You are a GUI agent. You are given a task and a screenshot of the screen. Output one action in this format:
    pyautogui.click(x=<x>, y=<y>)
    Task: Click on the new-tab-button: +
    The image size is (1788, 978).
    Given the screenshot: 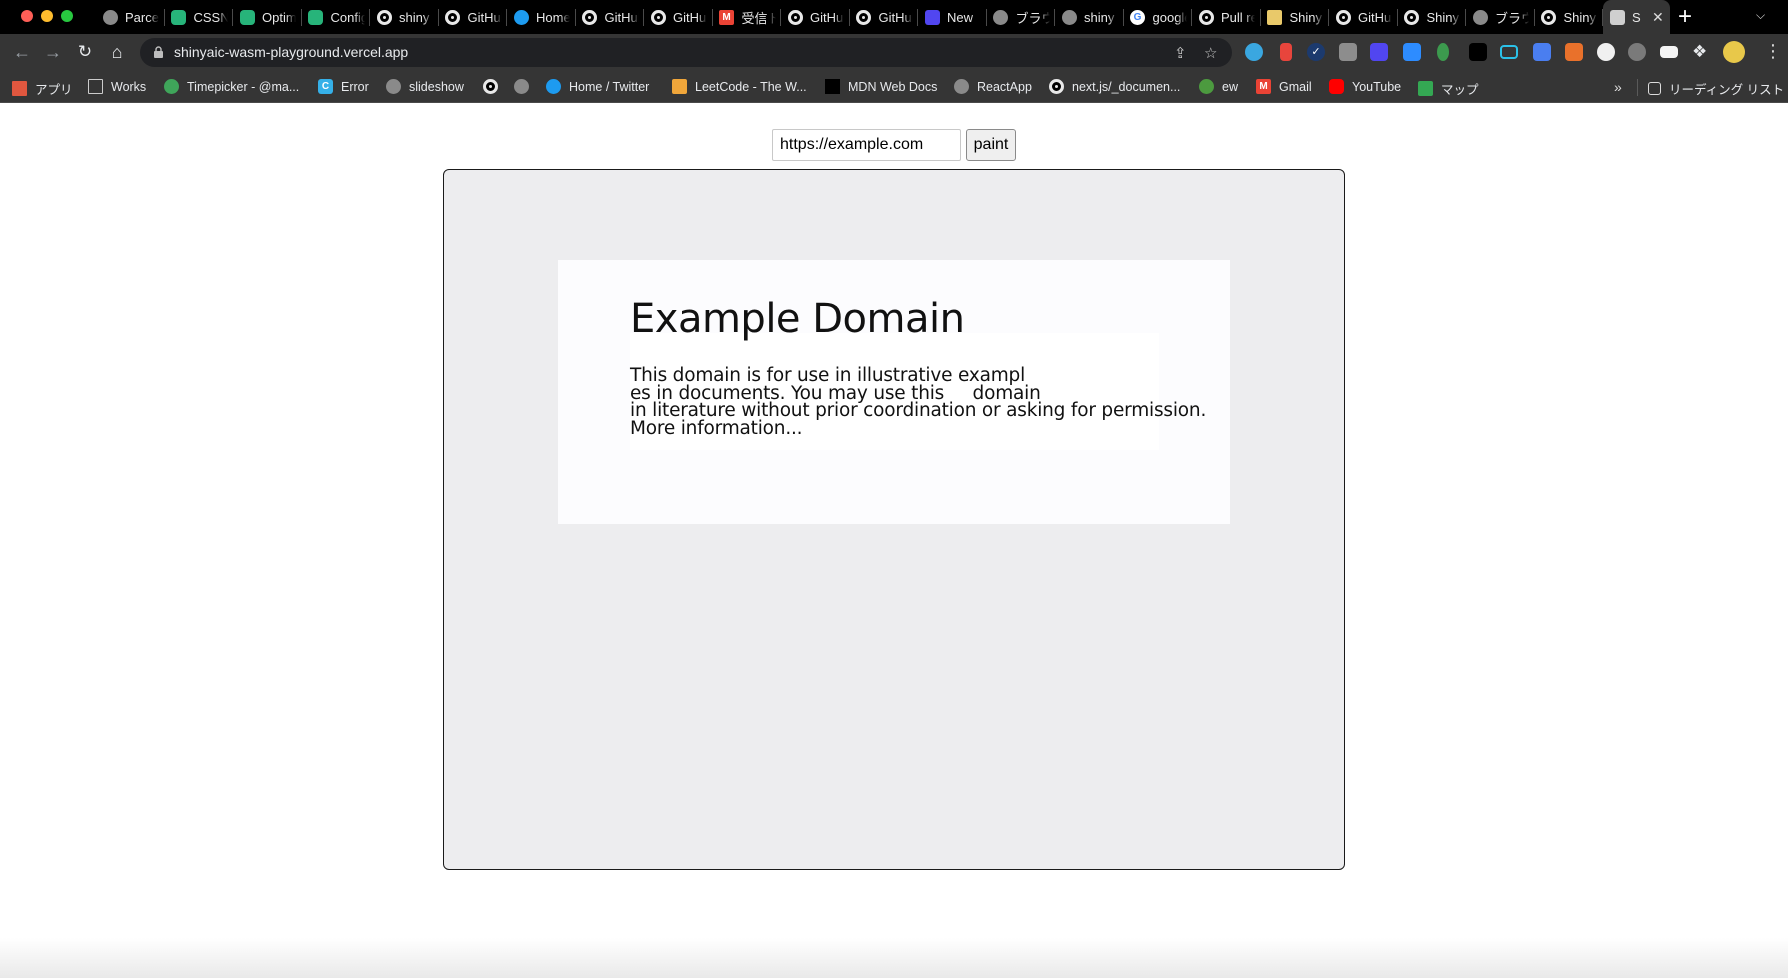 What is the action you would take?
    pyautogui.click(x=1685, y=17)
    